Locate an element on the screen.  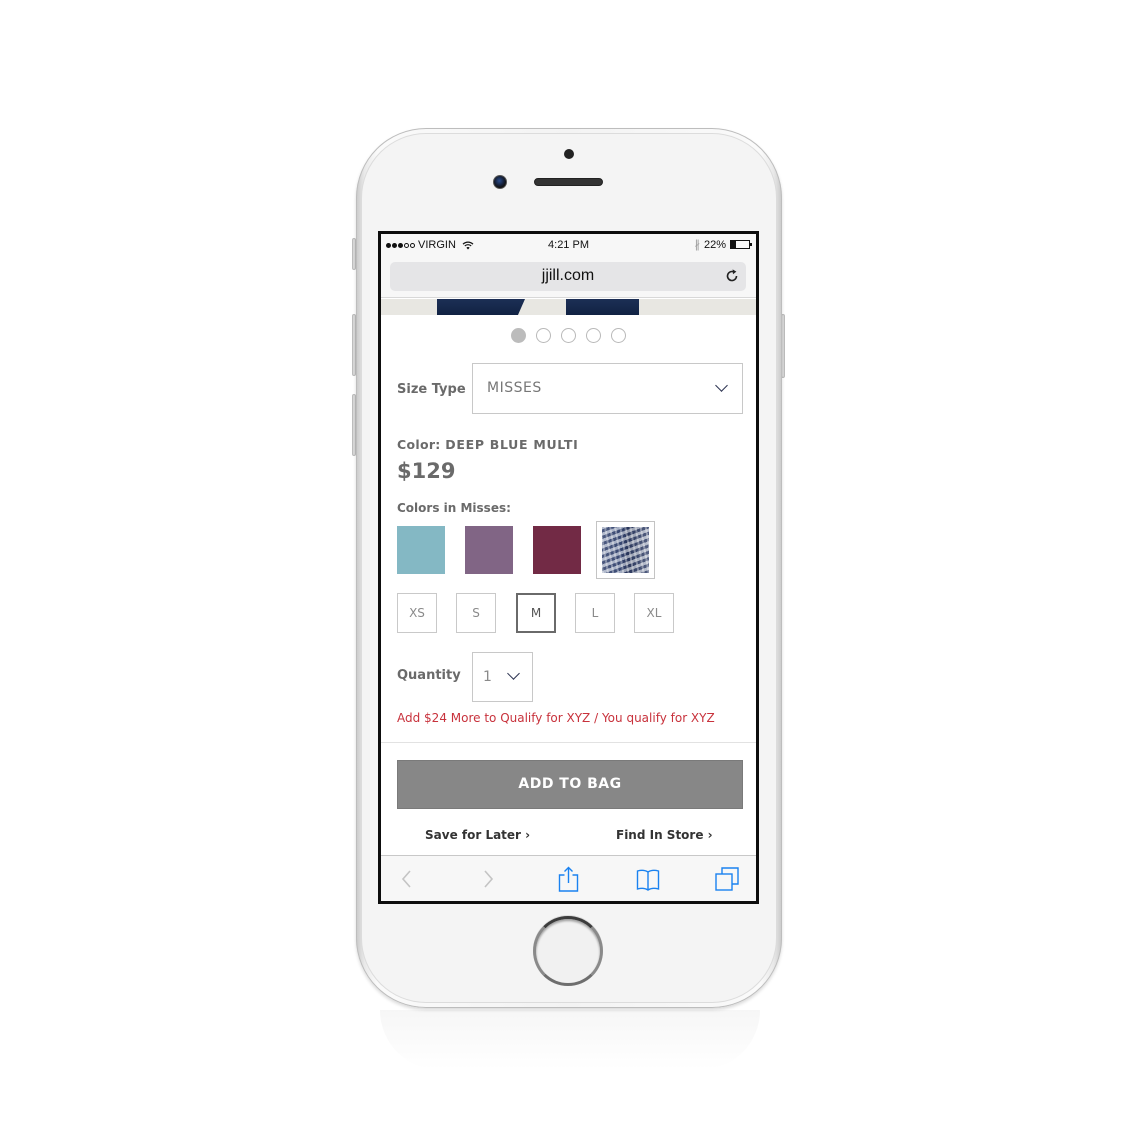
color-swatch-burgundy is located at coordinates (557, 550).